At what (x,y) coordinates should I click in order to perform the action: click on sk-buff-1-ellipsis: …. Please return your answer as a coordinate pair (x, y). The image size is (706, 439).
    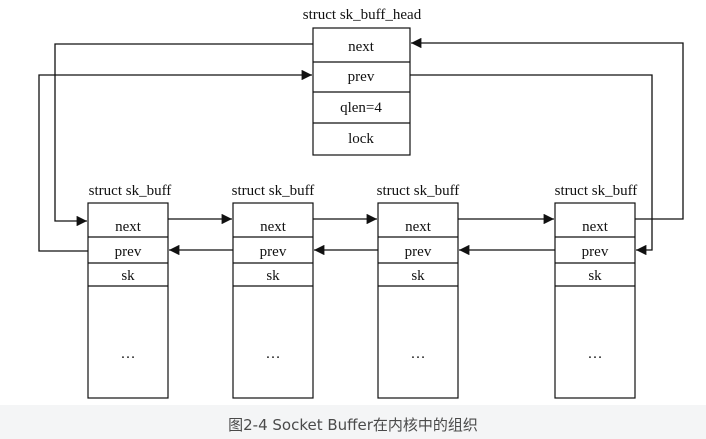
    Looking at the image, I should click on (128, 354).